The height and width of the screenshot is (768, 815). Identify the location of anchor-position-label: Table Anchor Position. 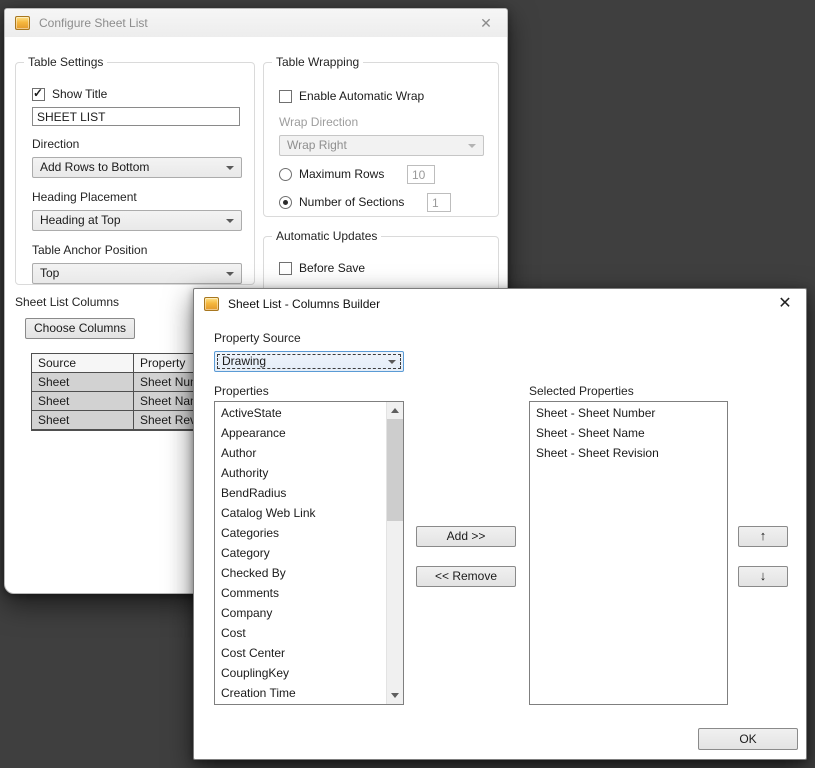
(90, 250).